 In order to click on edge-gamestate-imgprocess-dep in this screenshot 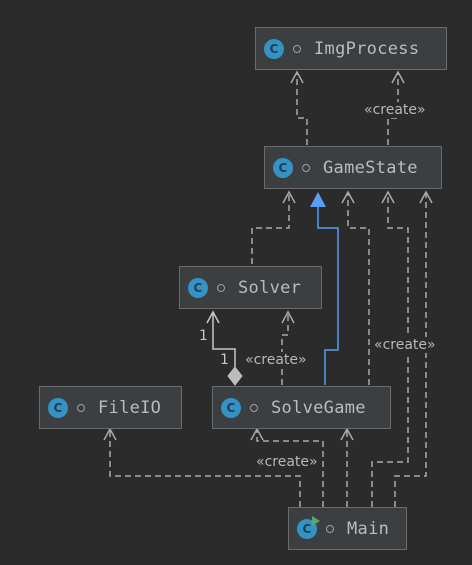, I will do `click(302, 109)`.